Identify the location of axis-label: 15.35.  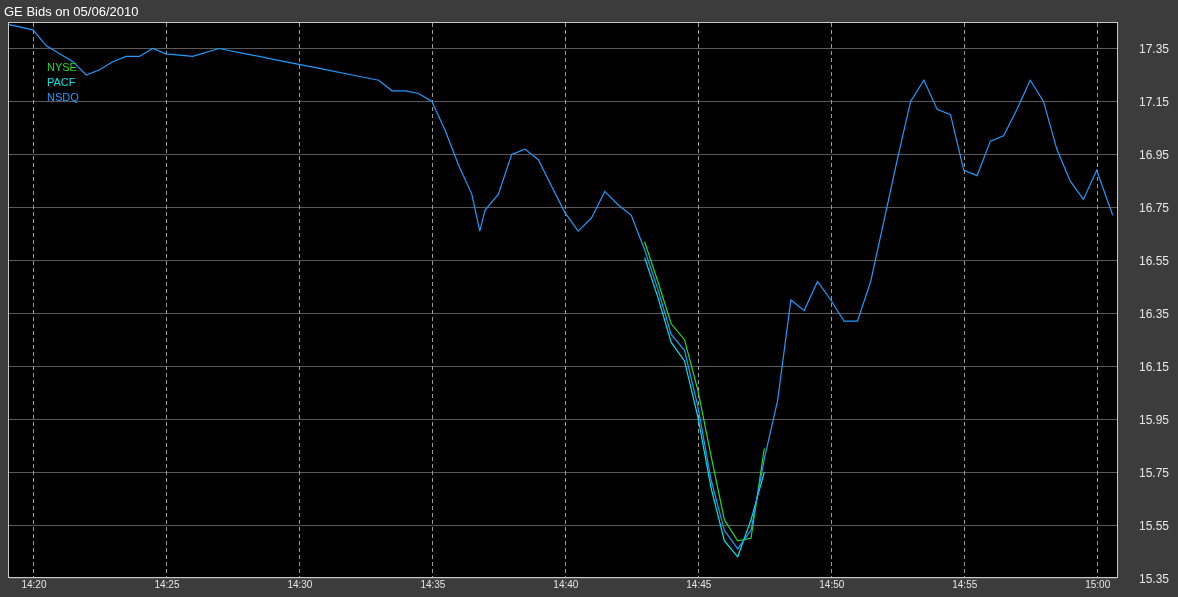
(1153, 578).